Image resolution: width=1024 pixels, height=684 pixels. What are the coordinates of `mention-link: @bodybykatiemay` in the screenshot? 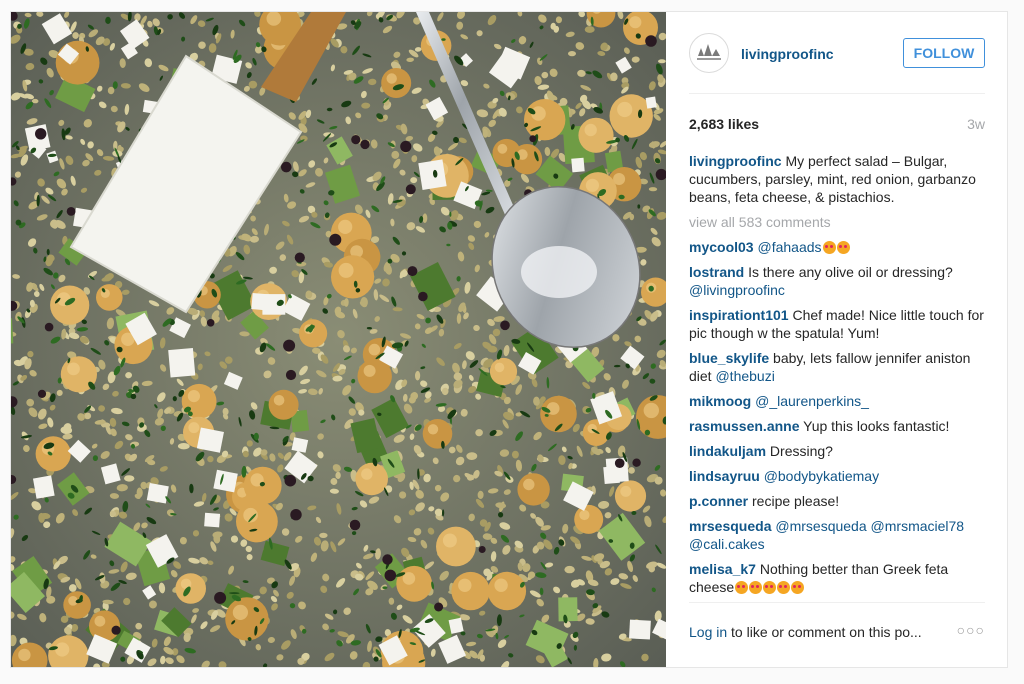 It's located at (821, 476).